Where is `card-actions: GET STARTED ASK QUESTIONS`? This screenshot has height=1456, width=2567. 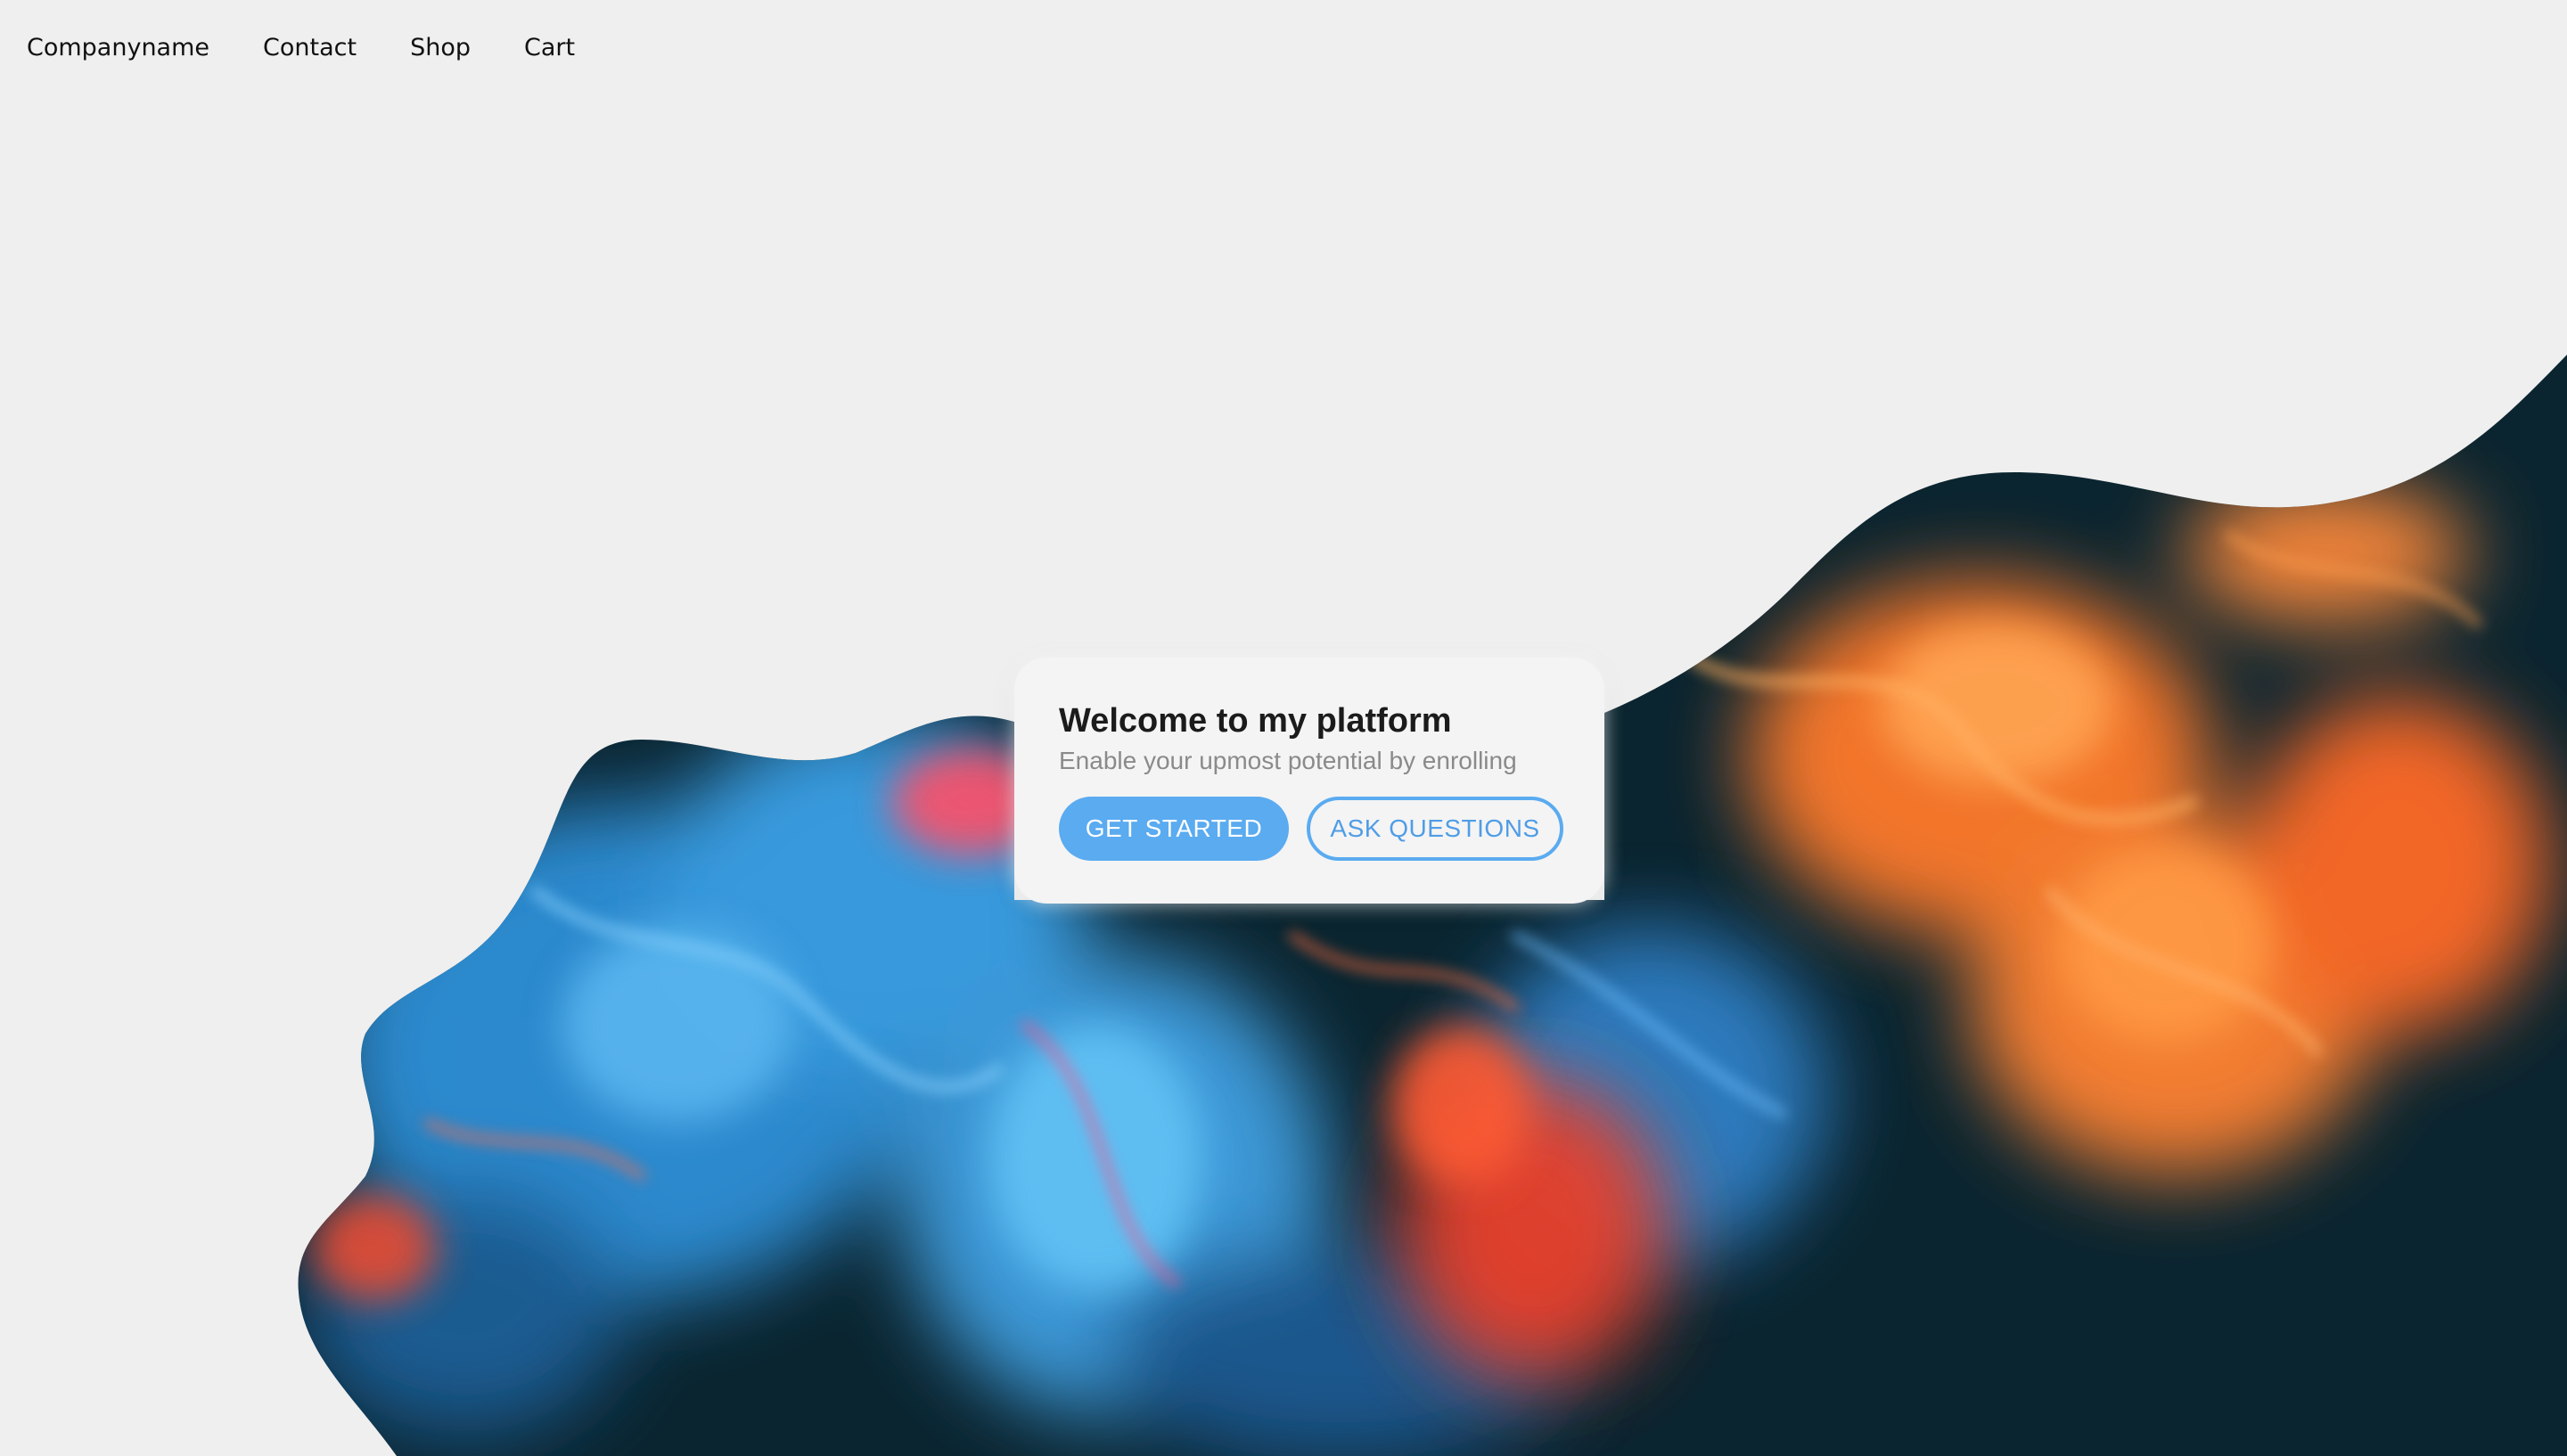
card-actions: GET STARTED ASK QUESTIONS is located at coordinates (1331, 829).